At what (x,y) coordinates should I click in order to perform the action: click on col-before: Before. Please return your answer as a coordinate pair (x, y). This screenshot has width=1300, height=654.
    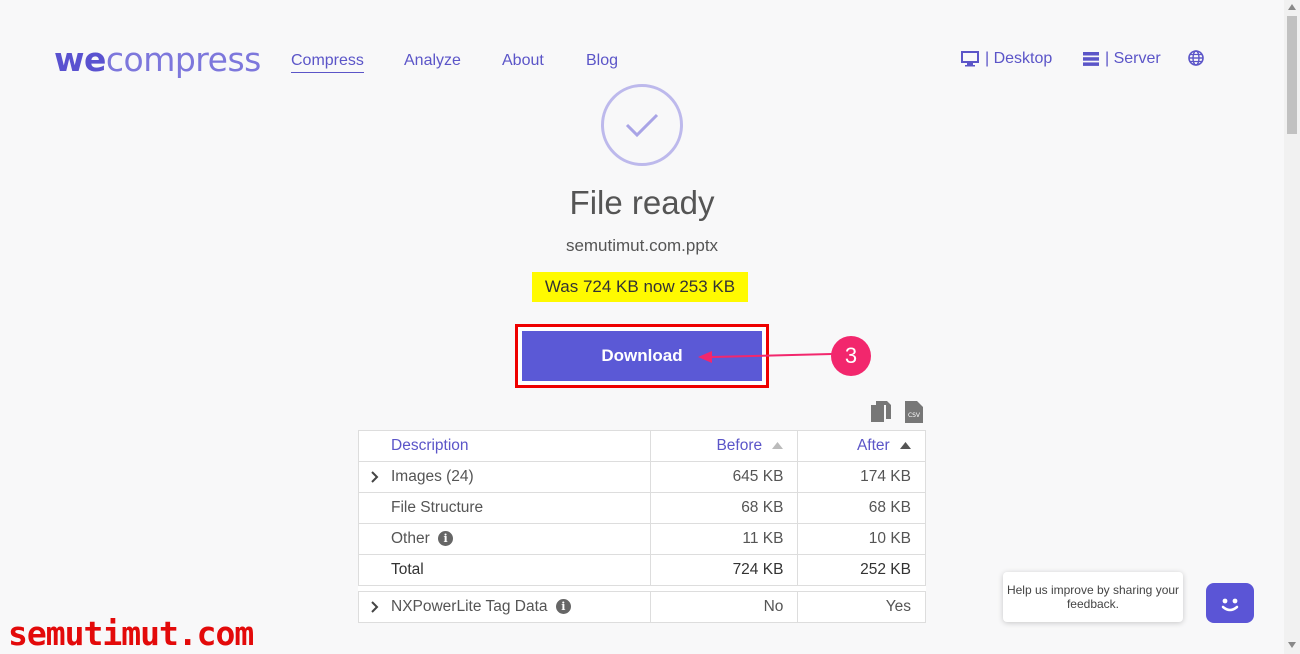
    Looking at the image, I should click on (724, 446).